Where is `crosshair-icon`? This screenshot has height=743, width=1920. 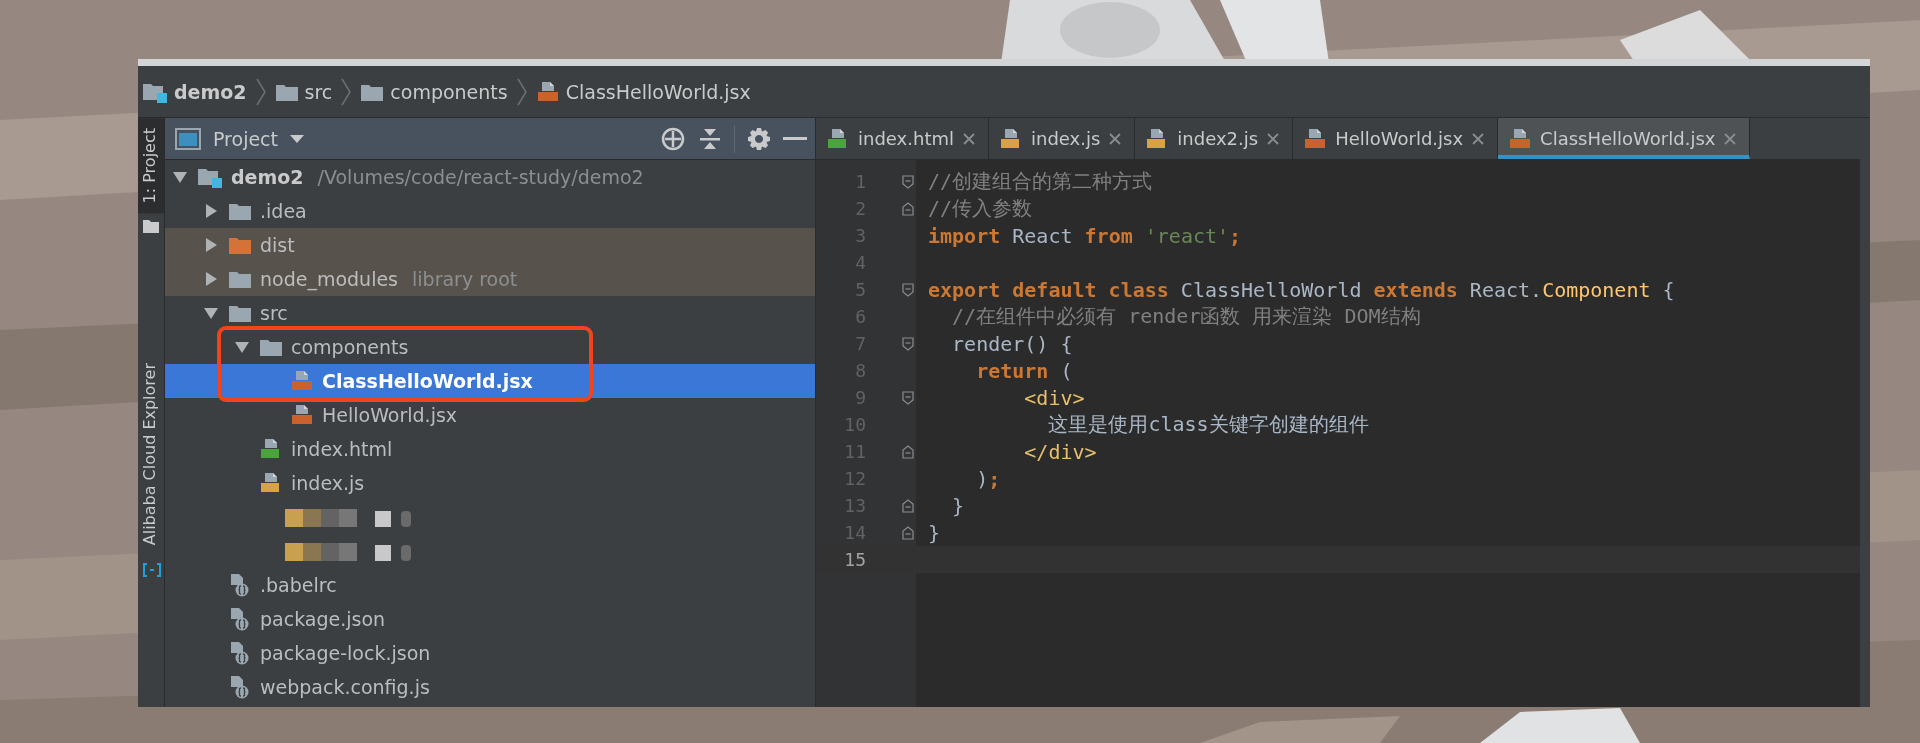 crosshair-icon is located at coordinates (673, 138).